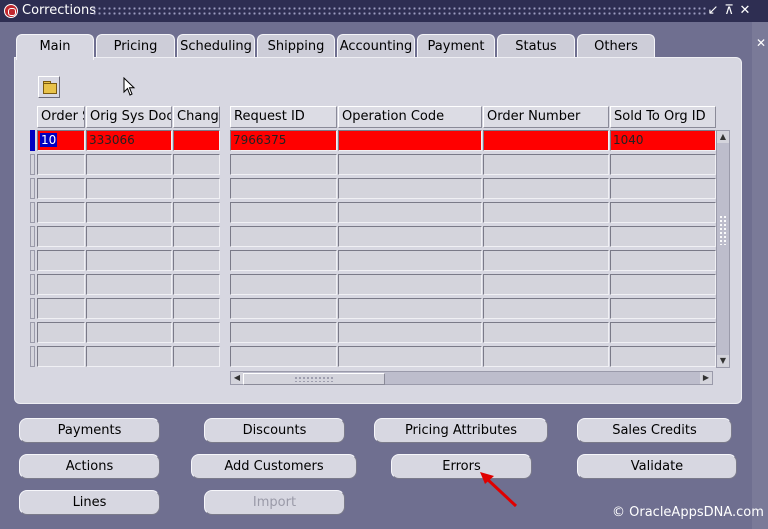  What do you see at coordinates (616, 46) in the screenshot?
I see `tab-others: Others` at bounding box center [616, 46].